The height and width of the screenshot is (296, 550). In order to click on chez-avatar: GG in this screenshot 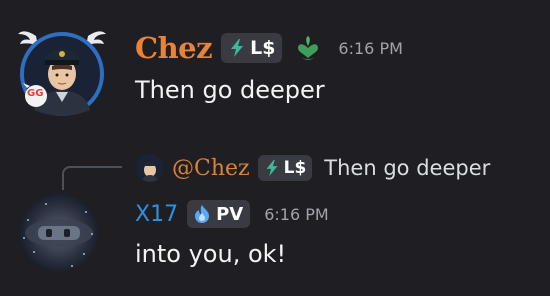, I will do `click(62, 70)`.